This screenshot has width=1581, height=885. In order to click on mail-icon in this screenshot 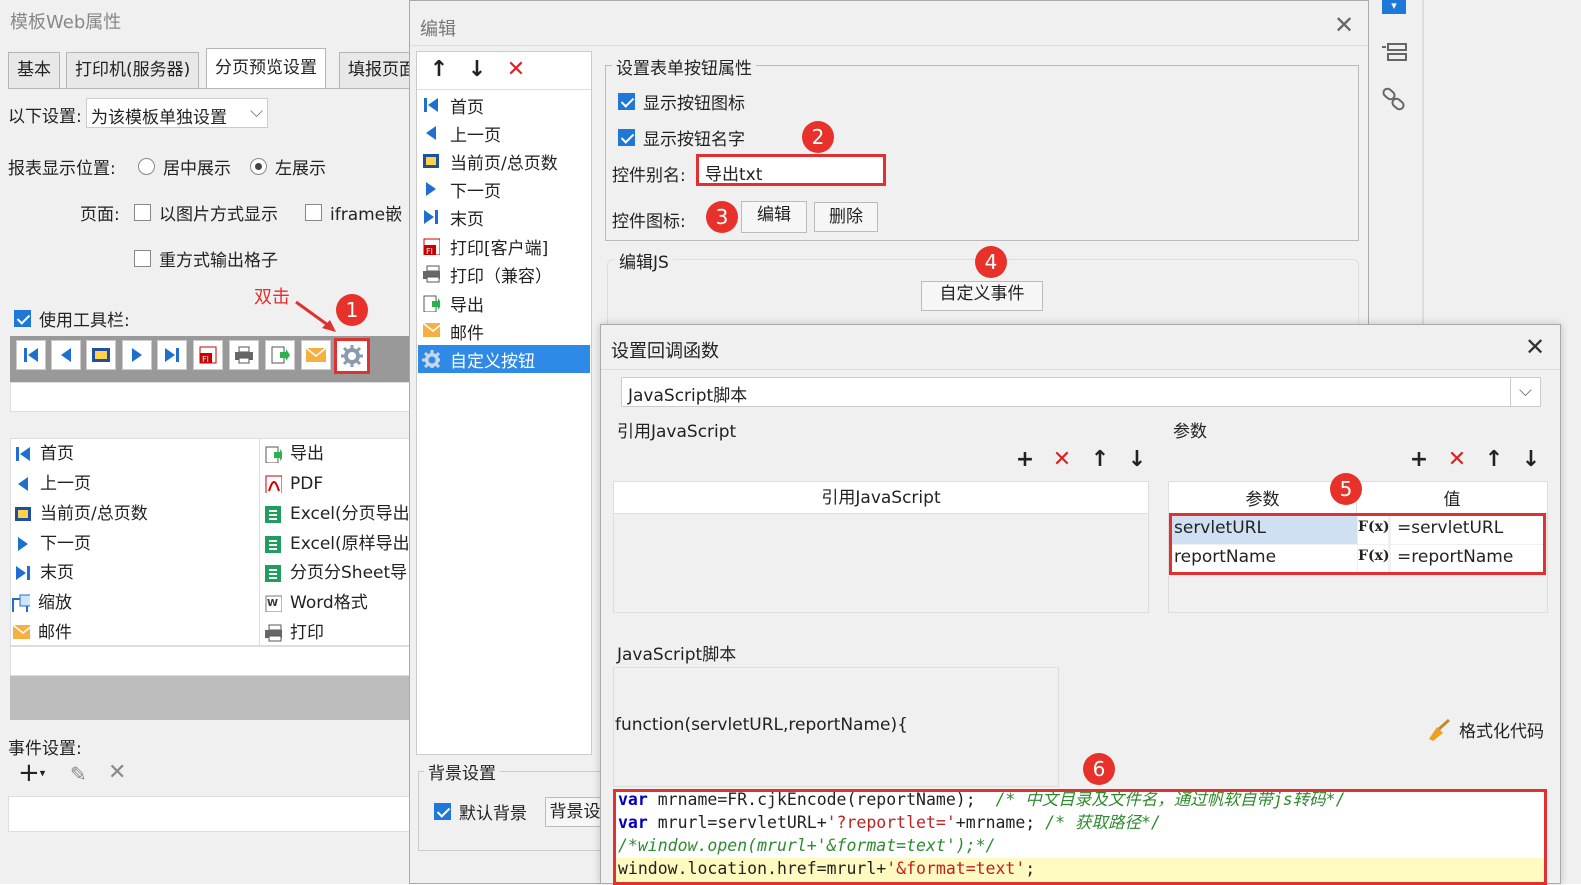, I will do `click(316, 355)`.